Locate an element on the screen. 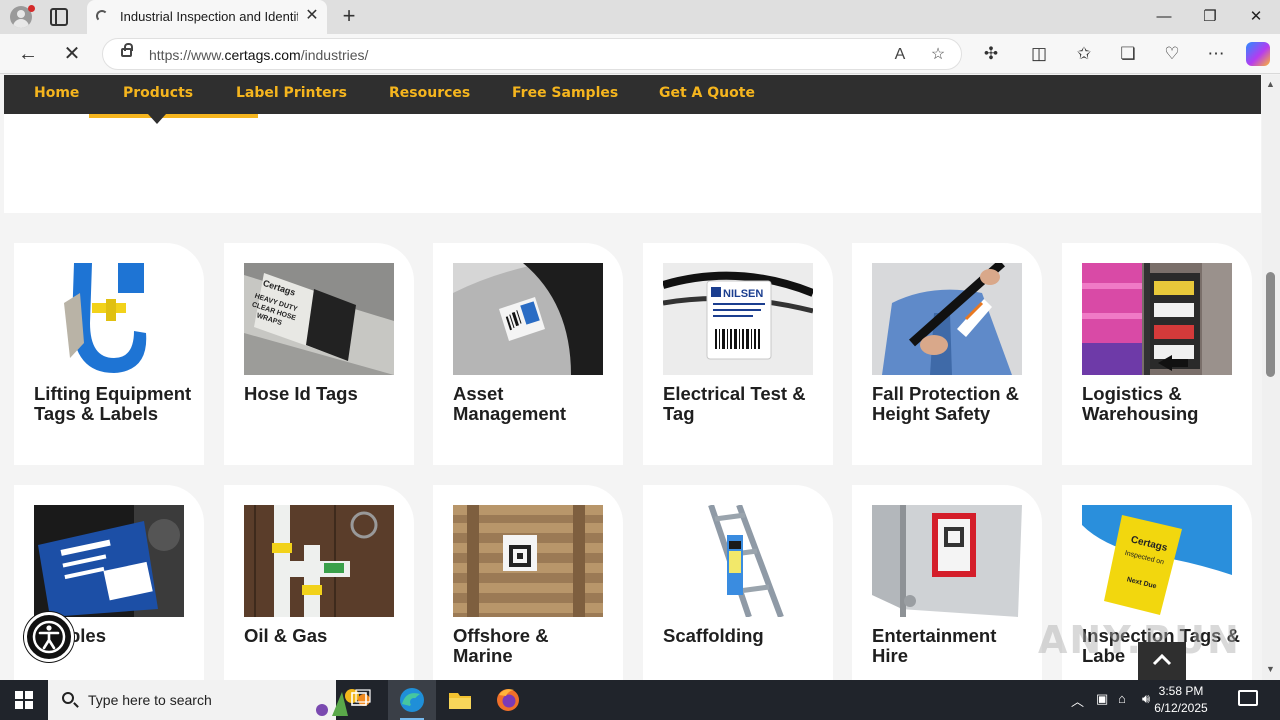  industry-card-offshore: Offshore & Marine is located at coordinates (528, 582).